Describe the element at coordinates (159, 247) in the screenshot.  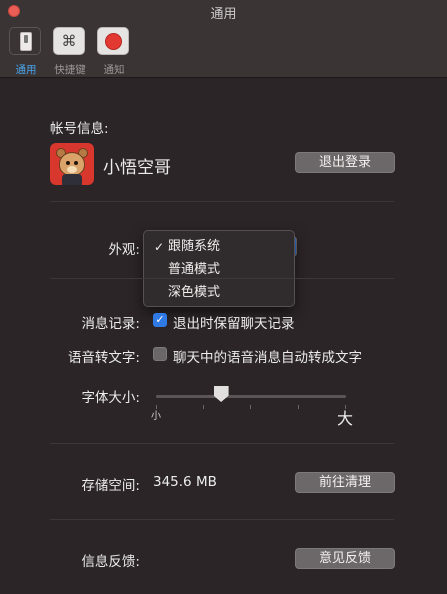
I see `checkmark-icon: ✓` at that location.